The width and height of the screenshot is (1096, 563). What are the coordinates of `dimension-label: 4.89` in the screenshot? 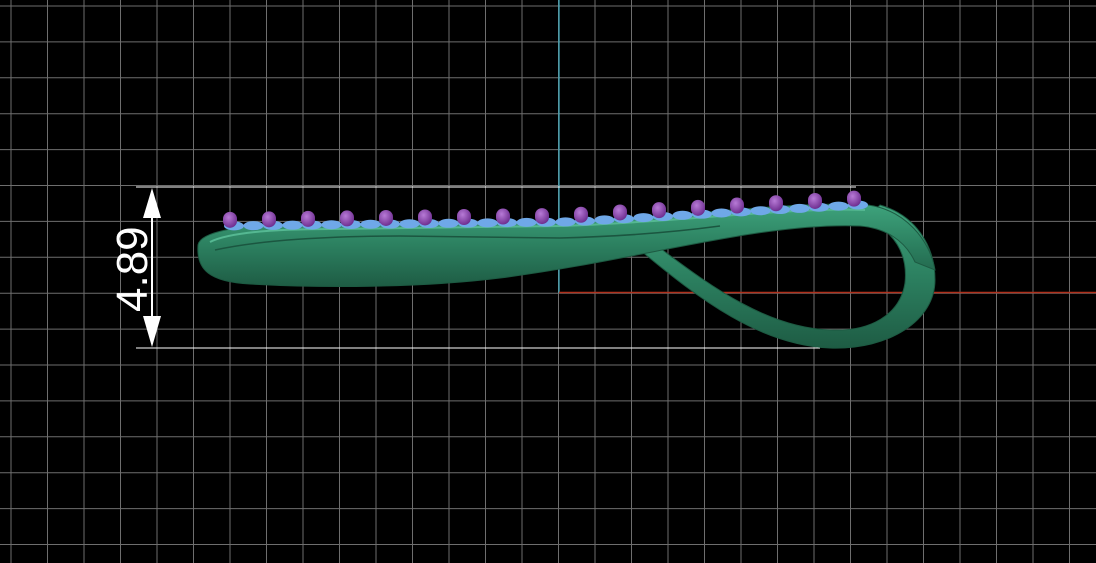 It's located at (132, 269).